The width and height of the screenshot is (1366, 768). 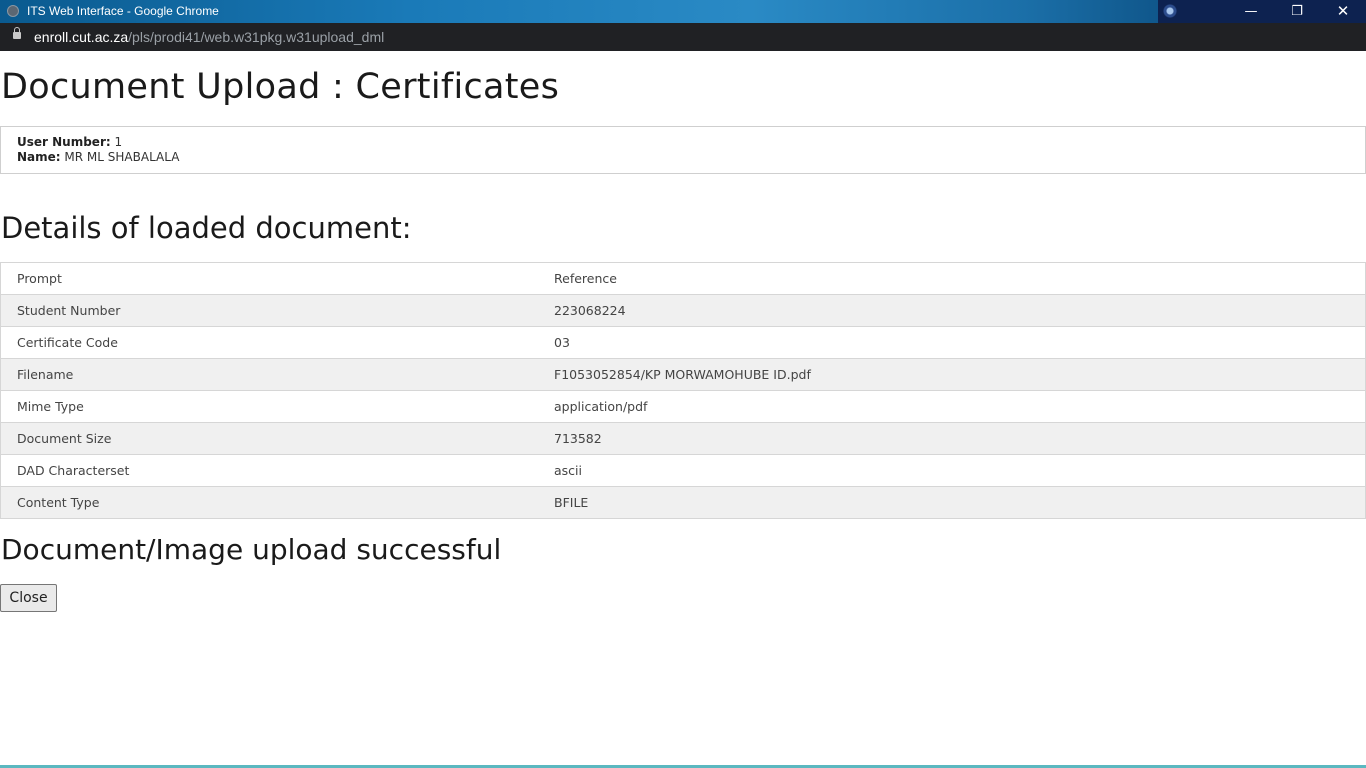 What do you see at coordinates (269, 470) in the screenshot?
I see `row-prompt: DAD Characterset` at bounding box center [269, 470].